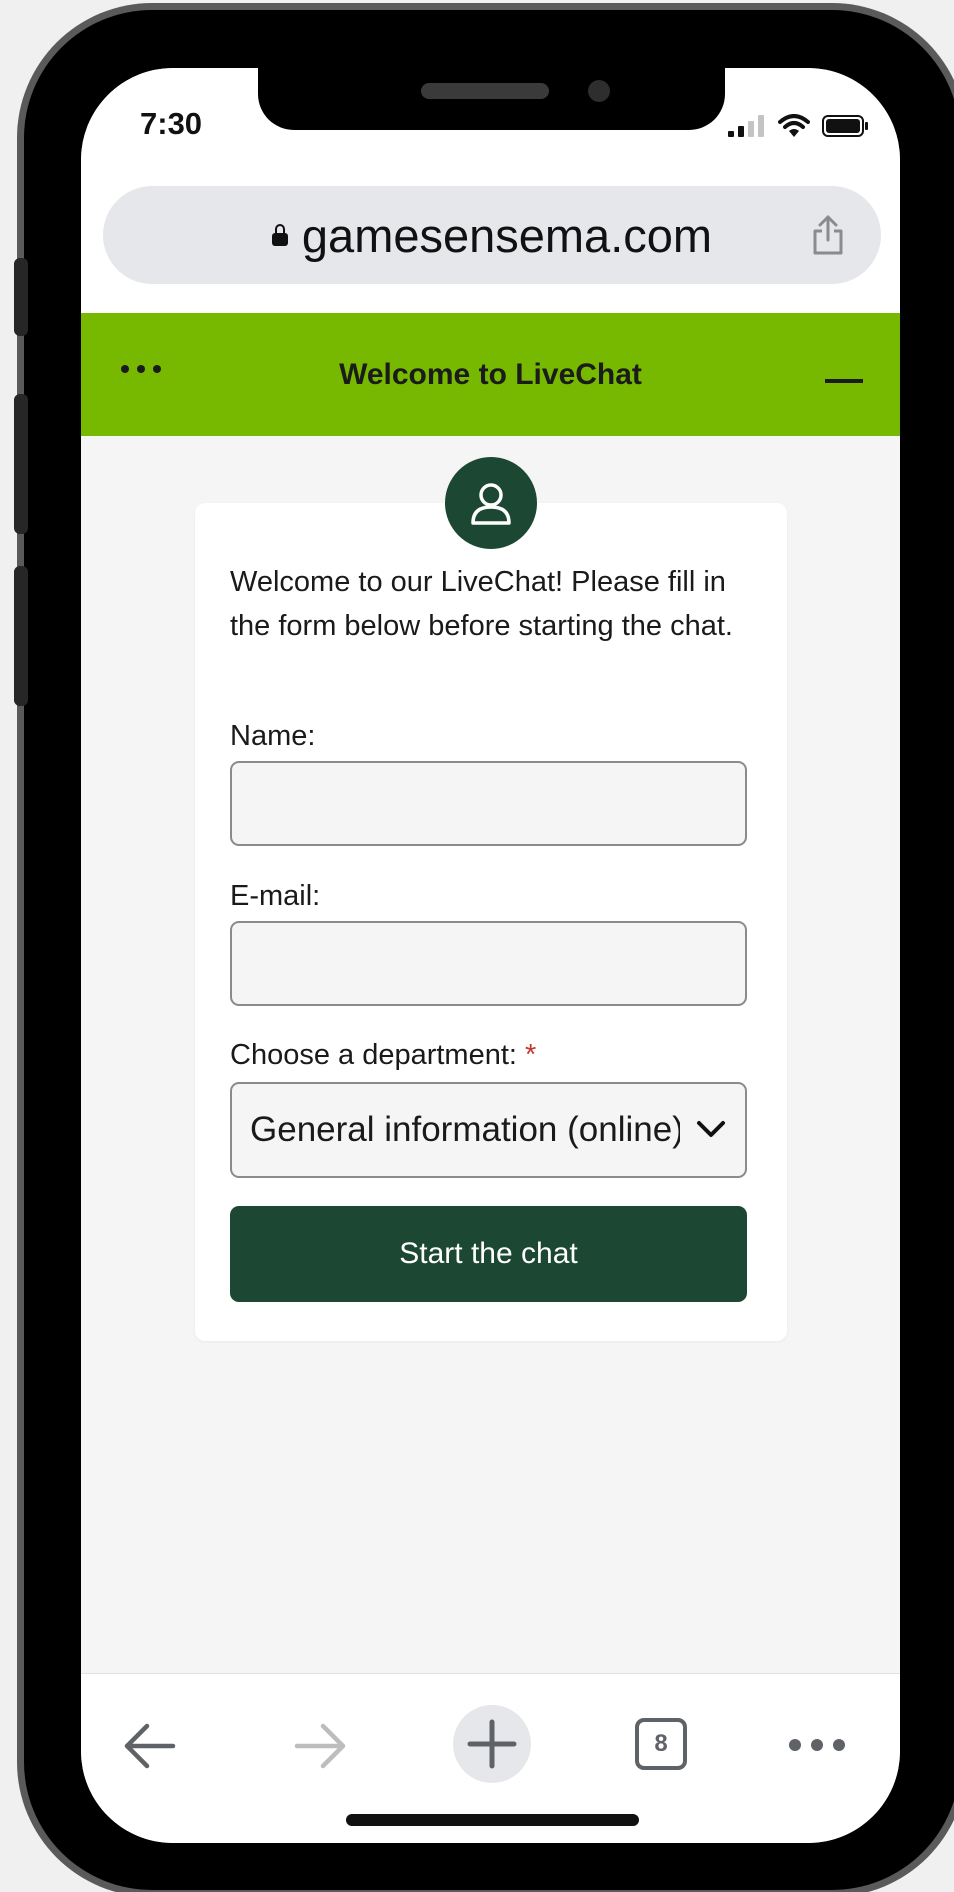 Image resolution: width=954 pixels, height=1892 pixels. I want to click on front-camera, so click(599, 91).